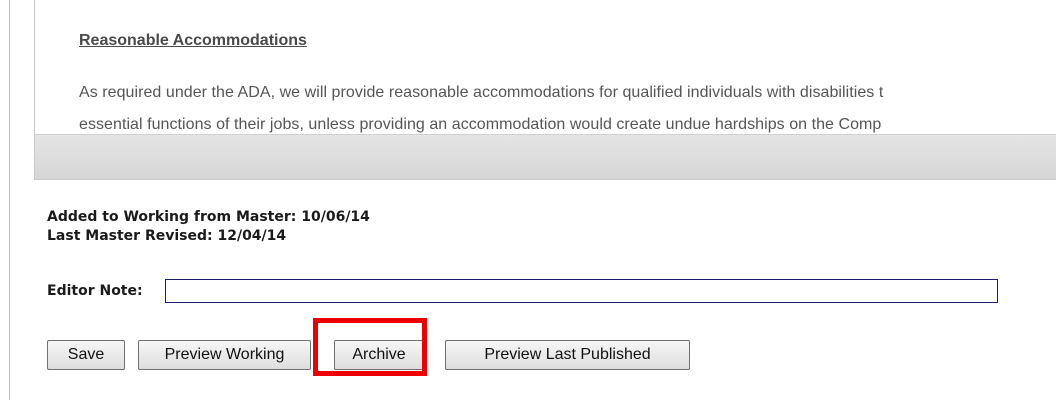  Describe the element at coordinates (545, 156) in the screenshot. I see `document-panel-footer` at that location.